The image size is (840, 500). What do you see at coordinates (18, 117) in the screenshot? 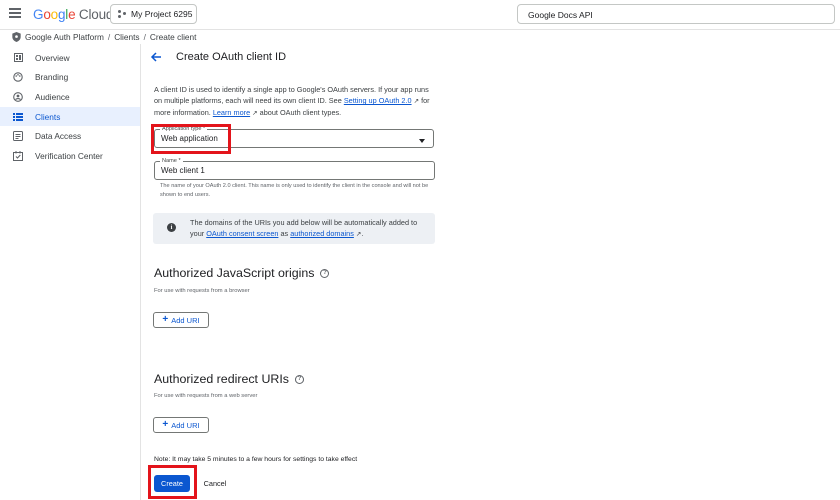
I see `key-icon` at bounding box center [18, 117].